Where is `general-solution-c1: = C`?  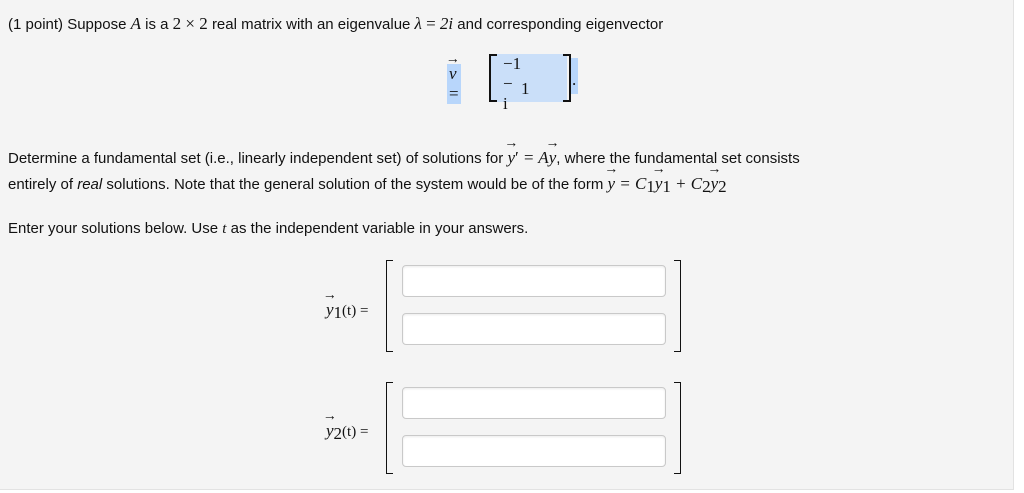 general-solution-c1: = C is located at coordinates (633, 183).